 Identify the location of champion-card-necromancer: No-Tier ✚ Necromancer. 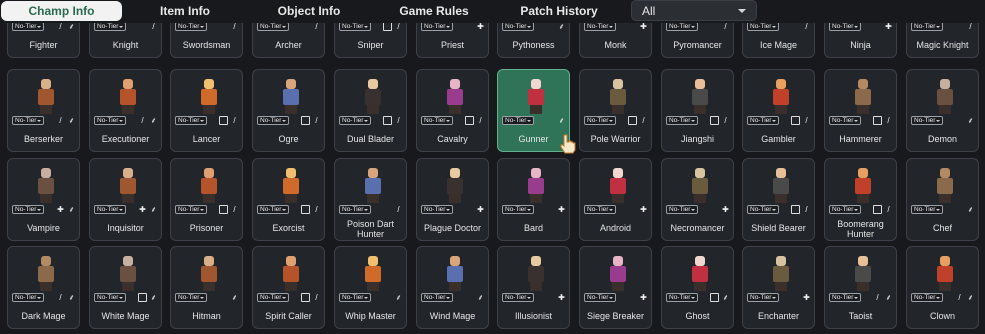
(697, 199).